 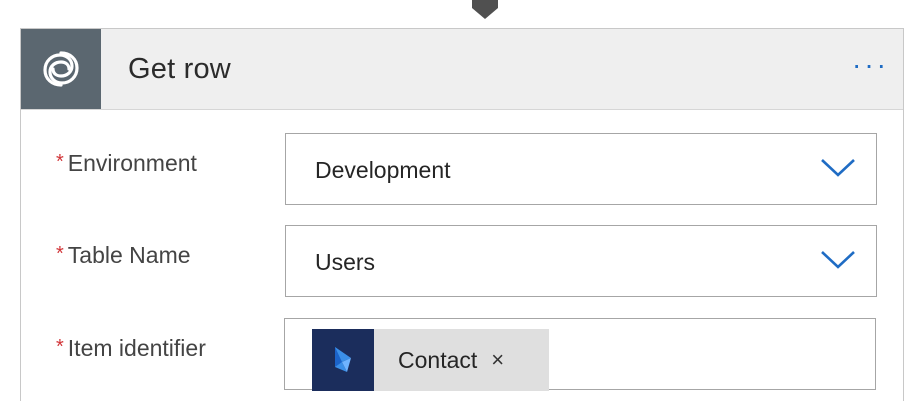 I want to click on remove-token-icon: ×, so click(x=497, y=360).